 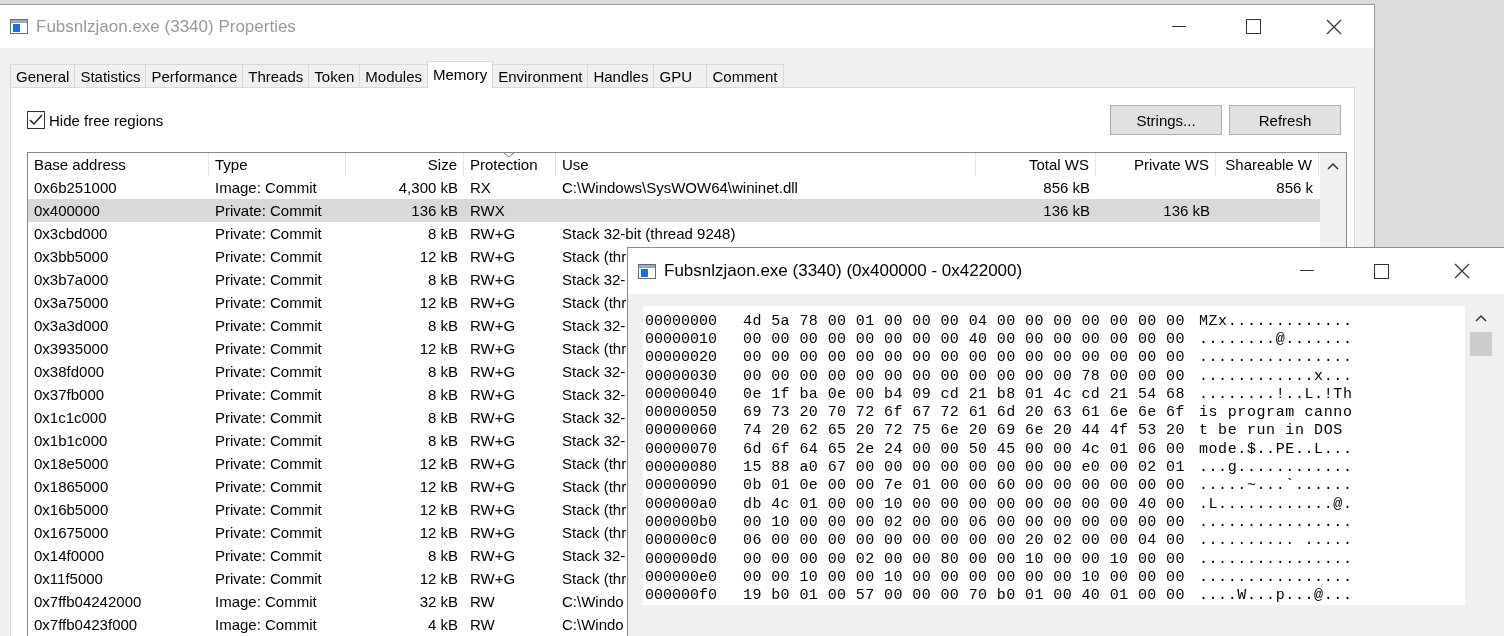 I want to click on table-row: 0x400000 Private: Commit 136 kB RWX 136 kB 136 kB, so click(x=674, y=210).